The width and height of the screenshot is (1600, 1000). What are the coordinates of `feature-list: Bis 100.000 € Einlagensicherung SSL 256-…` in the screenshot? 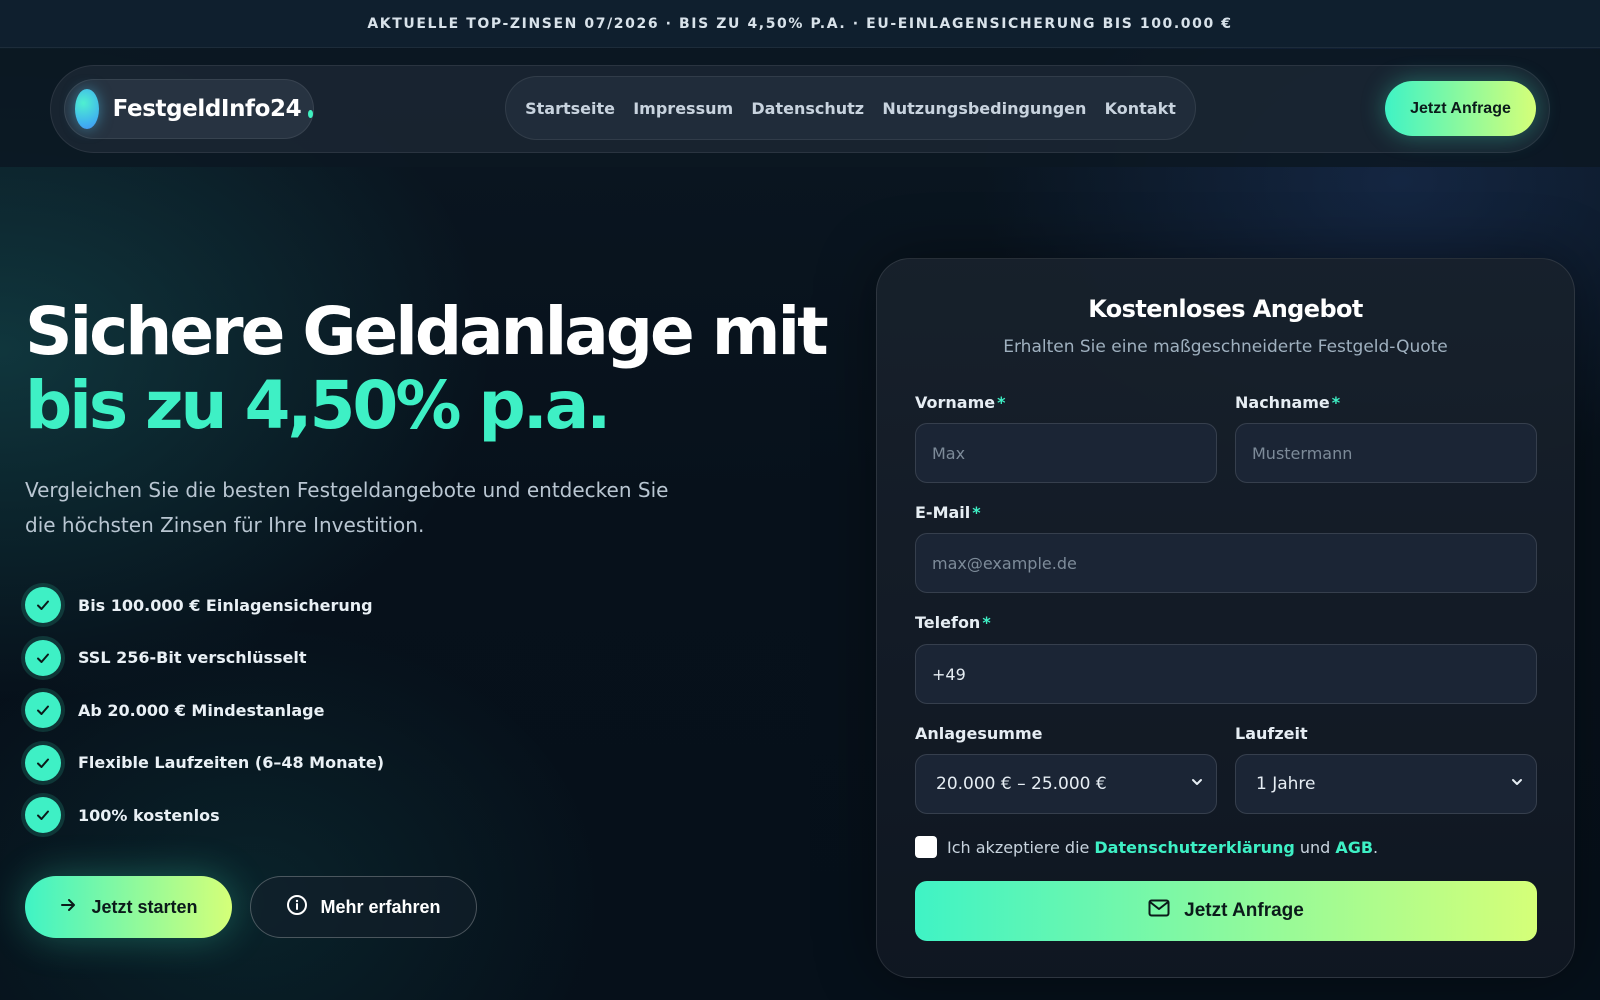 It's located at (425, 710).